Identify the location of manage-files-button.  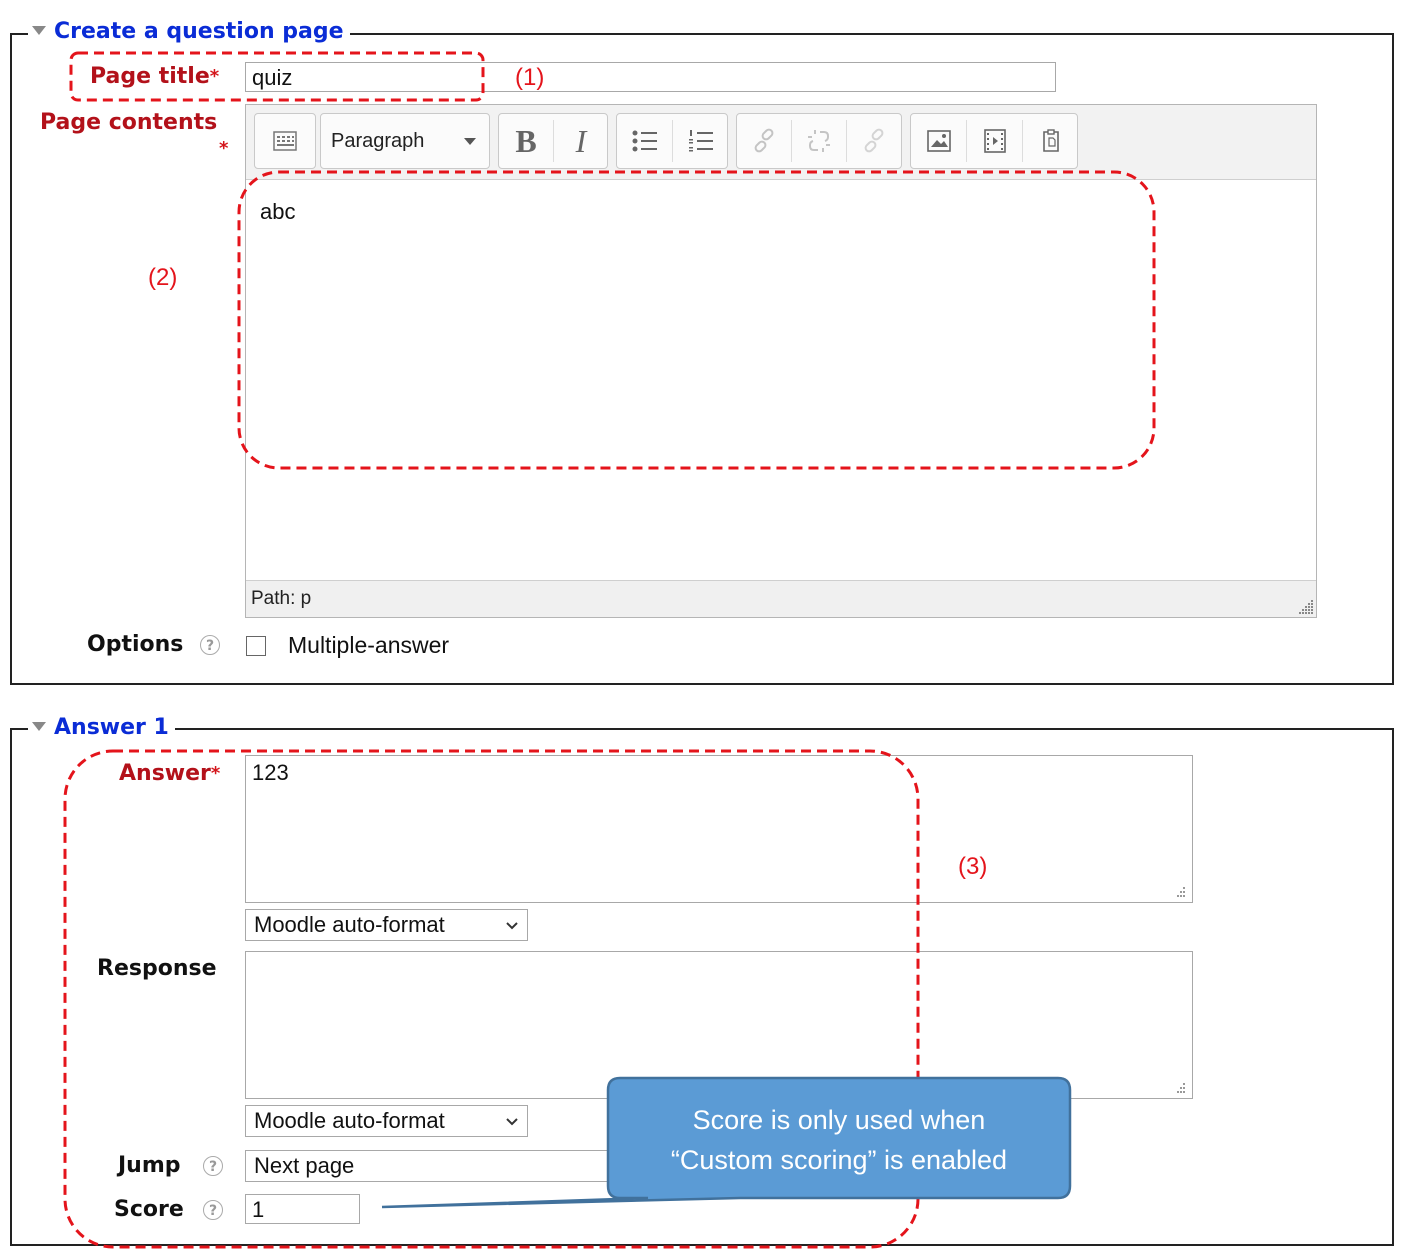
(1050, 141).